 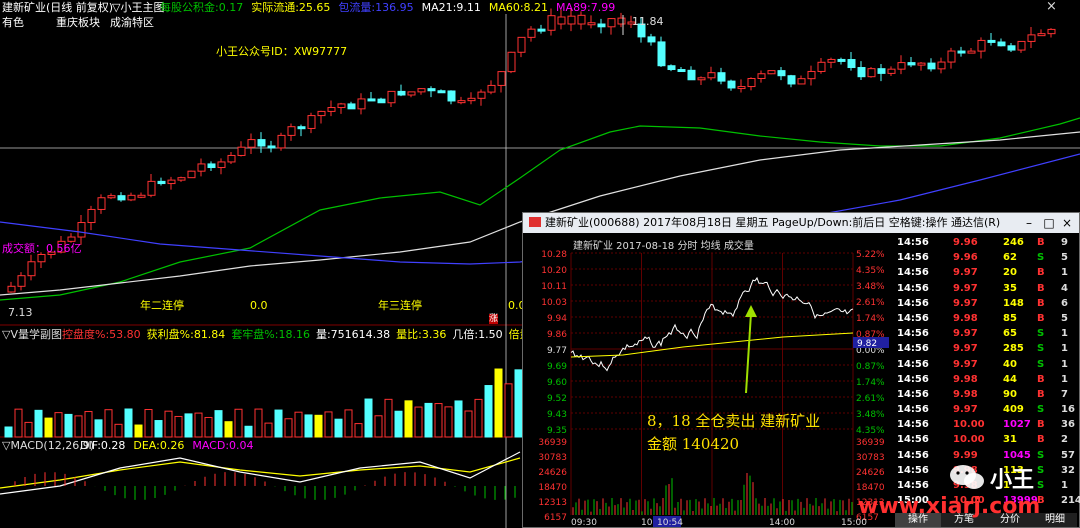 What do you see at coordinates (103, 445) in the screenshot?
I see `macd-indicator-0: DIF:0.28` at bounding box center [103, 445].